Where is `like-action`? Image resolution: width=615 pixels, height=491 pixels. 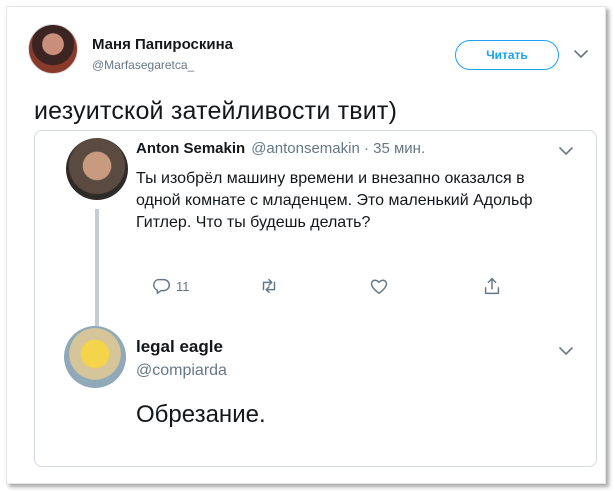 like-action is located at coordinates (379, 286).